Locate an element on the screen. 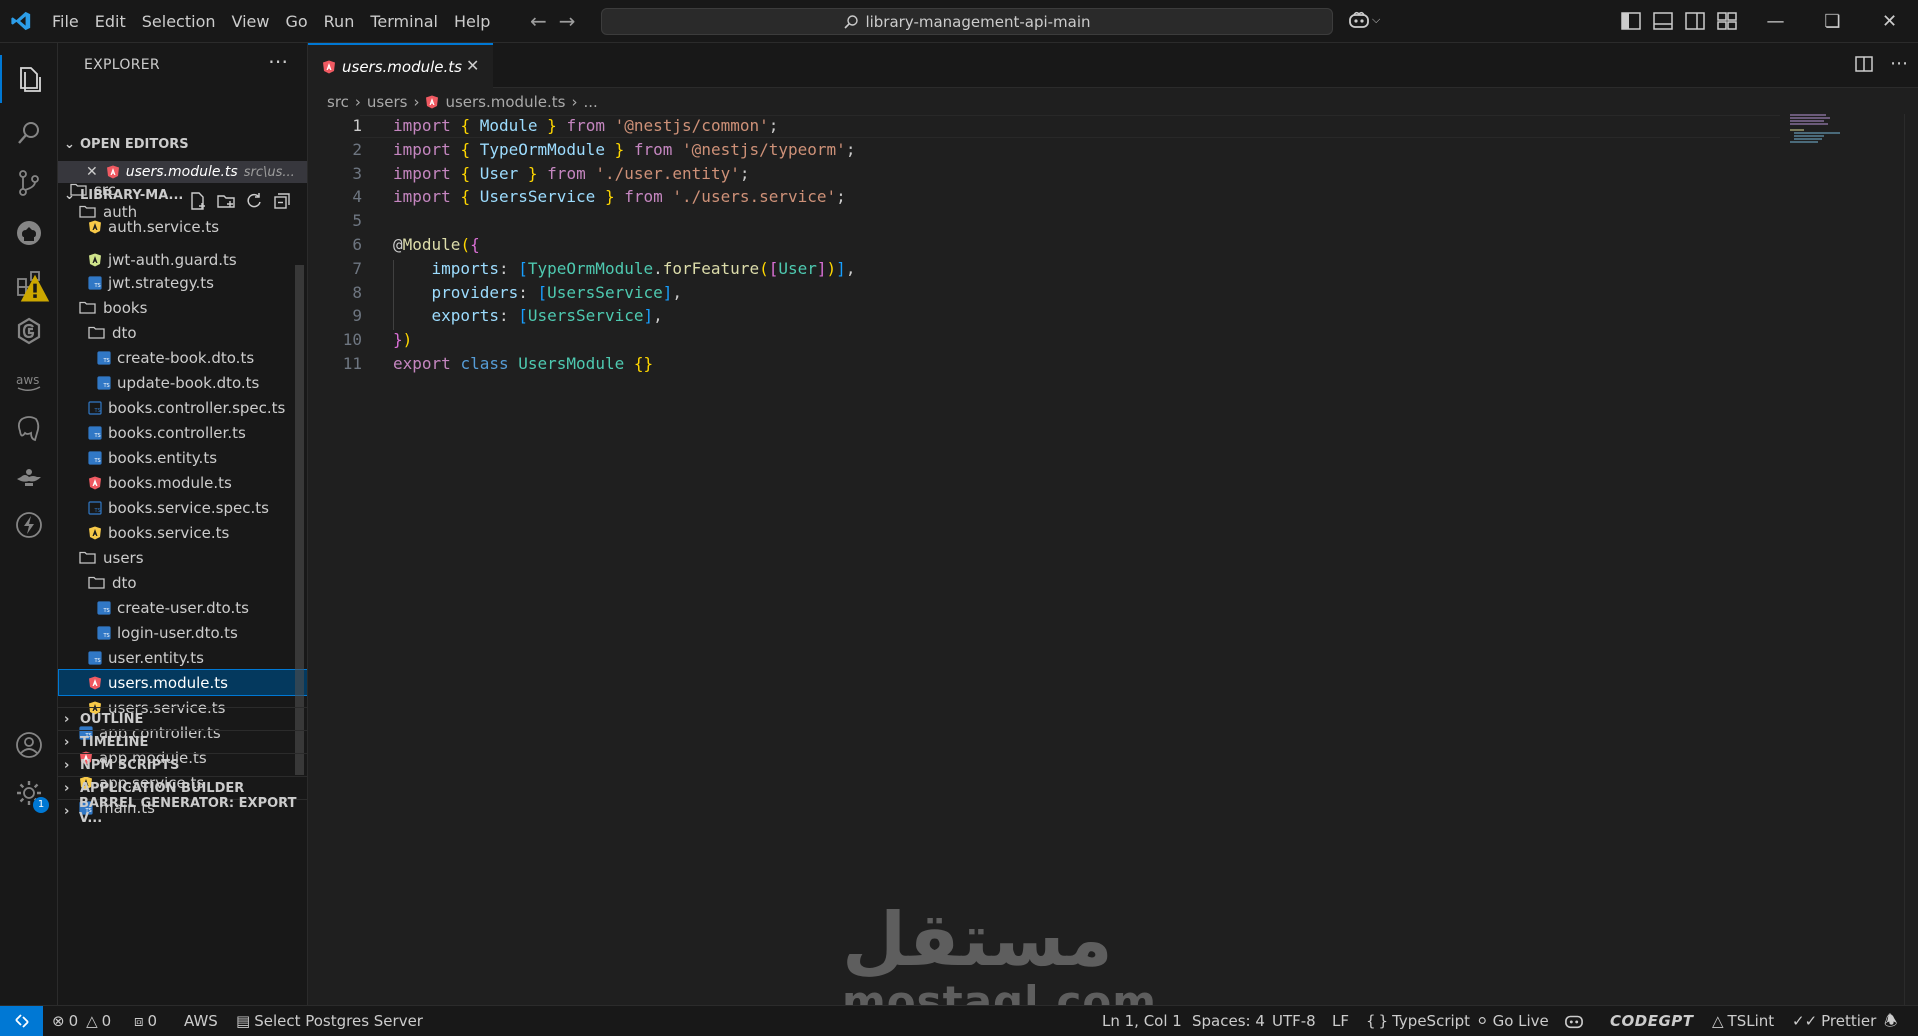 Image resolution: width=1918 pixels, height=1036 pixels. end-of-line: LF is located at coordinates (1340, 1021).